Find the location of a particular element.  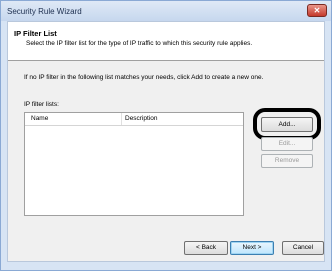

list-header: Name Description is located at coordinates (134, 119).